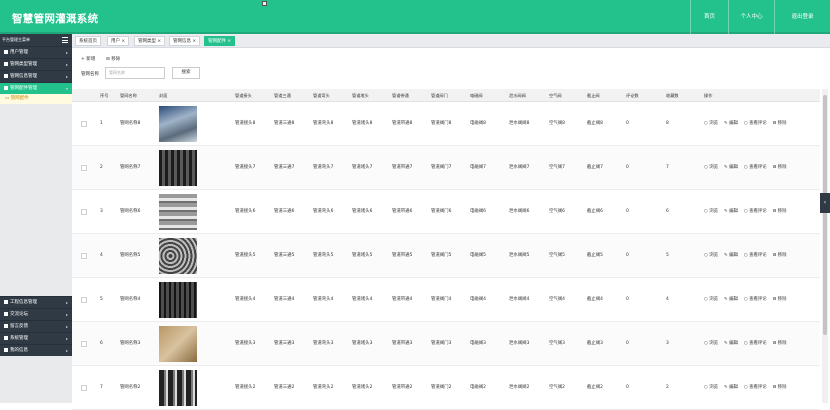  I want to click on sidebar-item-label: 管网类型管理, so click(23, 64).